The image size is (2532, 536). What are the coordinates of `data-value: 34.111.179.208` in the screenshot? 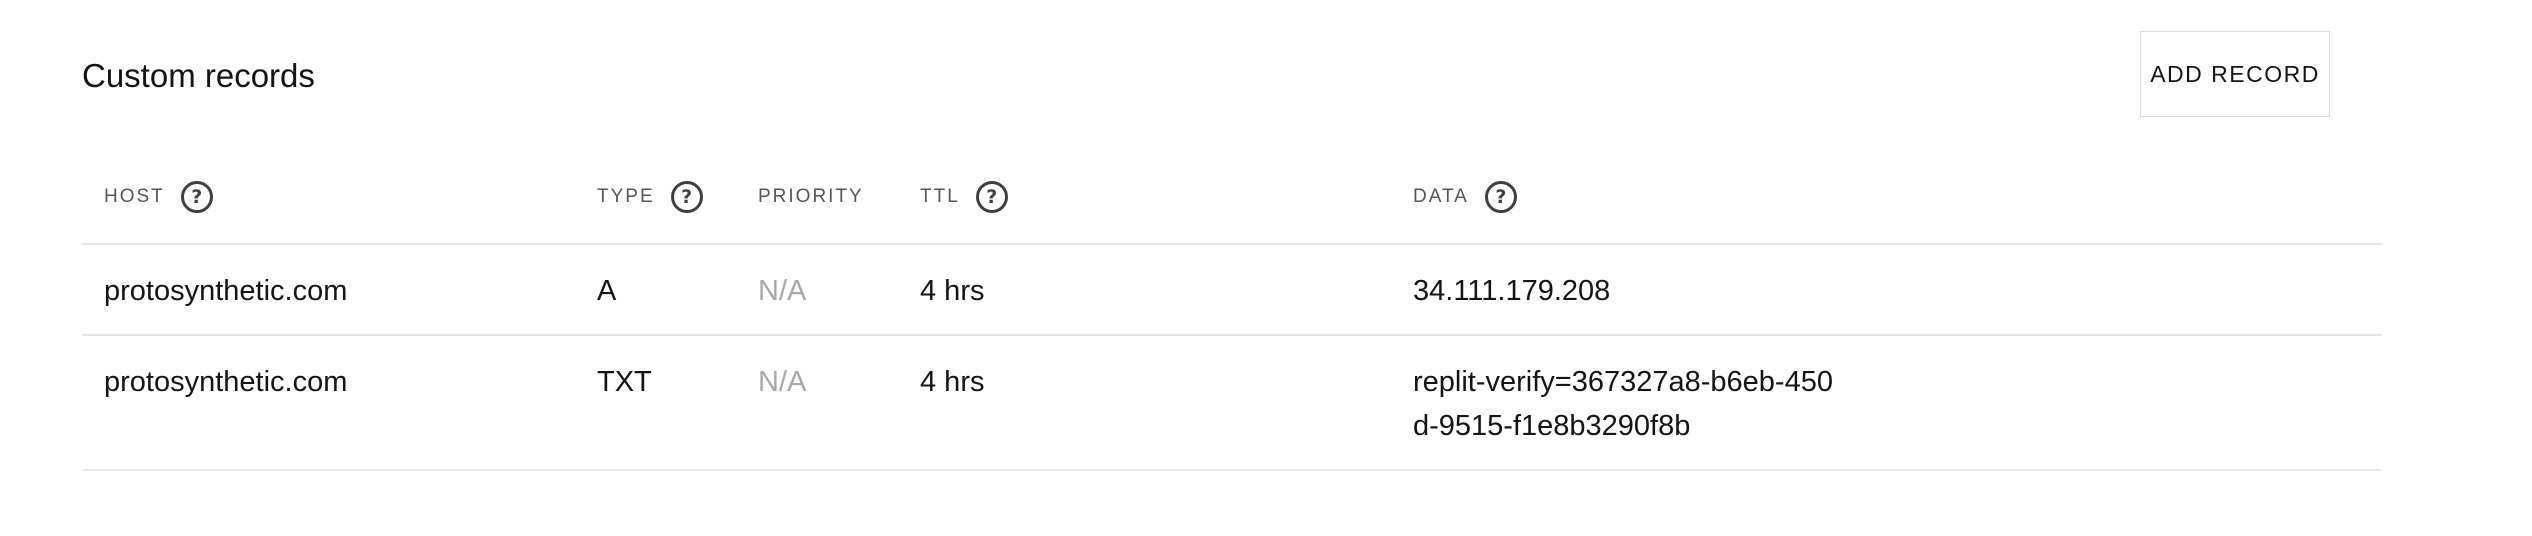 It's located at (1512, 291).